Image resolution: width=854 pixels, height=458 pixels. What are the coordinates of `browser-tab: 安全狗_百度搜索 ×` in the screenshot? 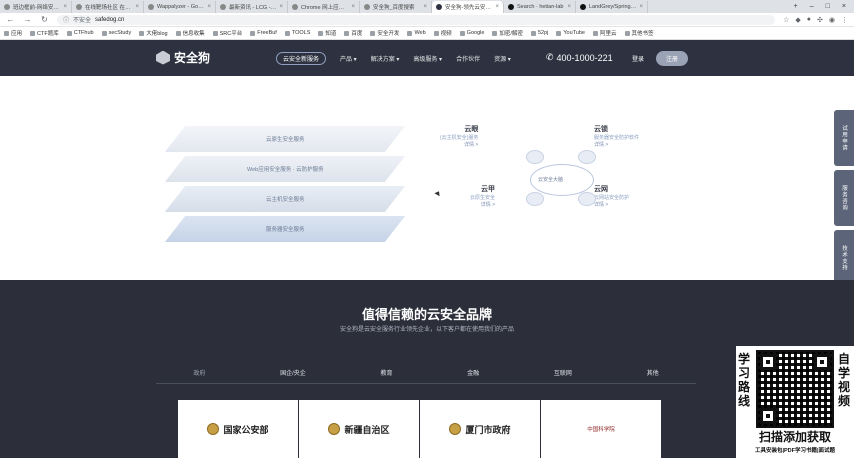 It's located at (396, 7).